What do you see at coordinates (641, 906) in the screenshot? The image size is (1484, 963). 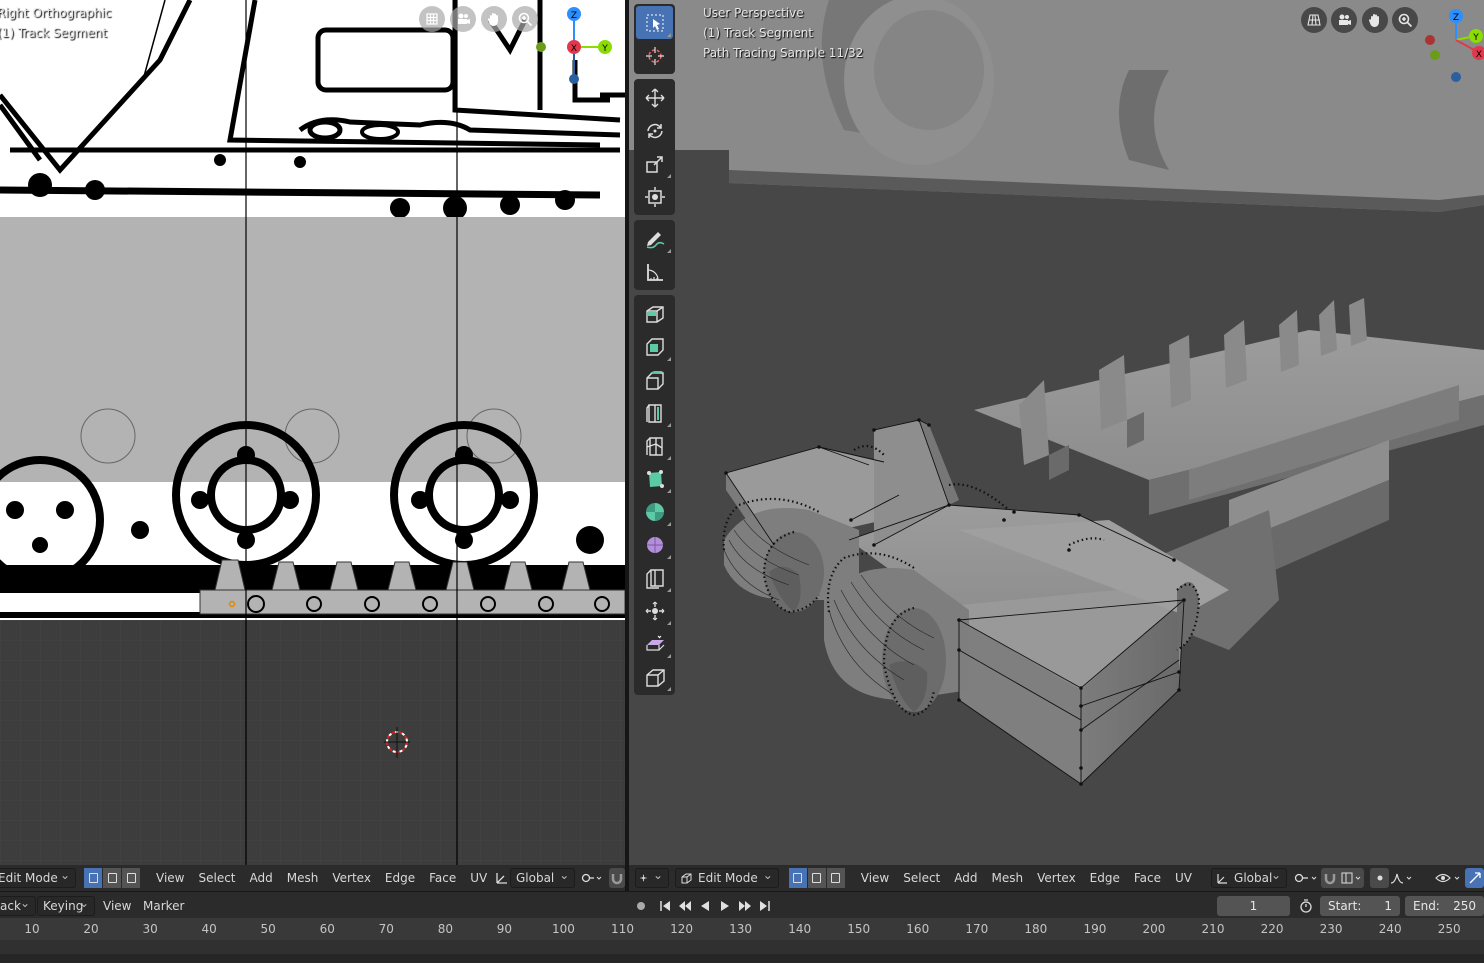 I see `auto-keying-button` at bounding box center [641, 906].